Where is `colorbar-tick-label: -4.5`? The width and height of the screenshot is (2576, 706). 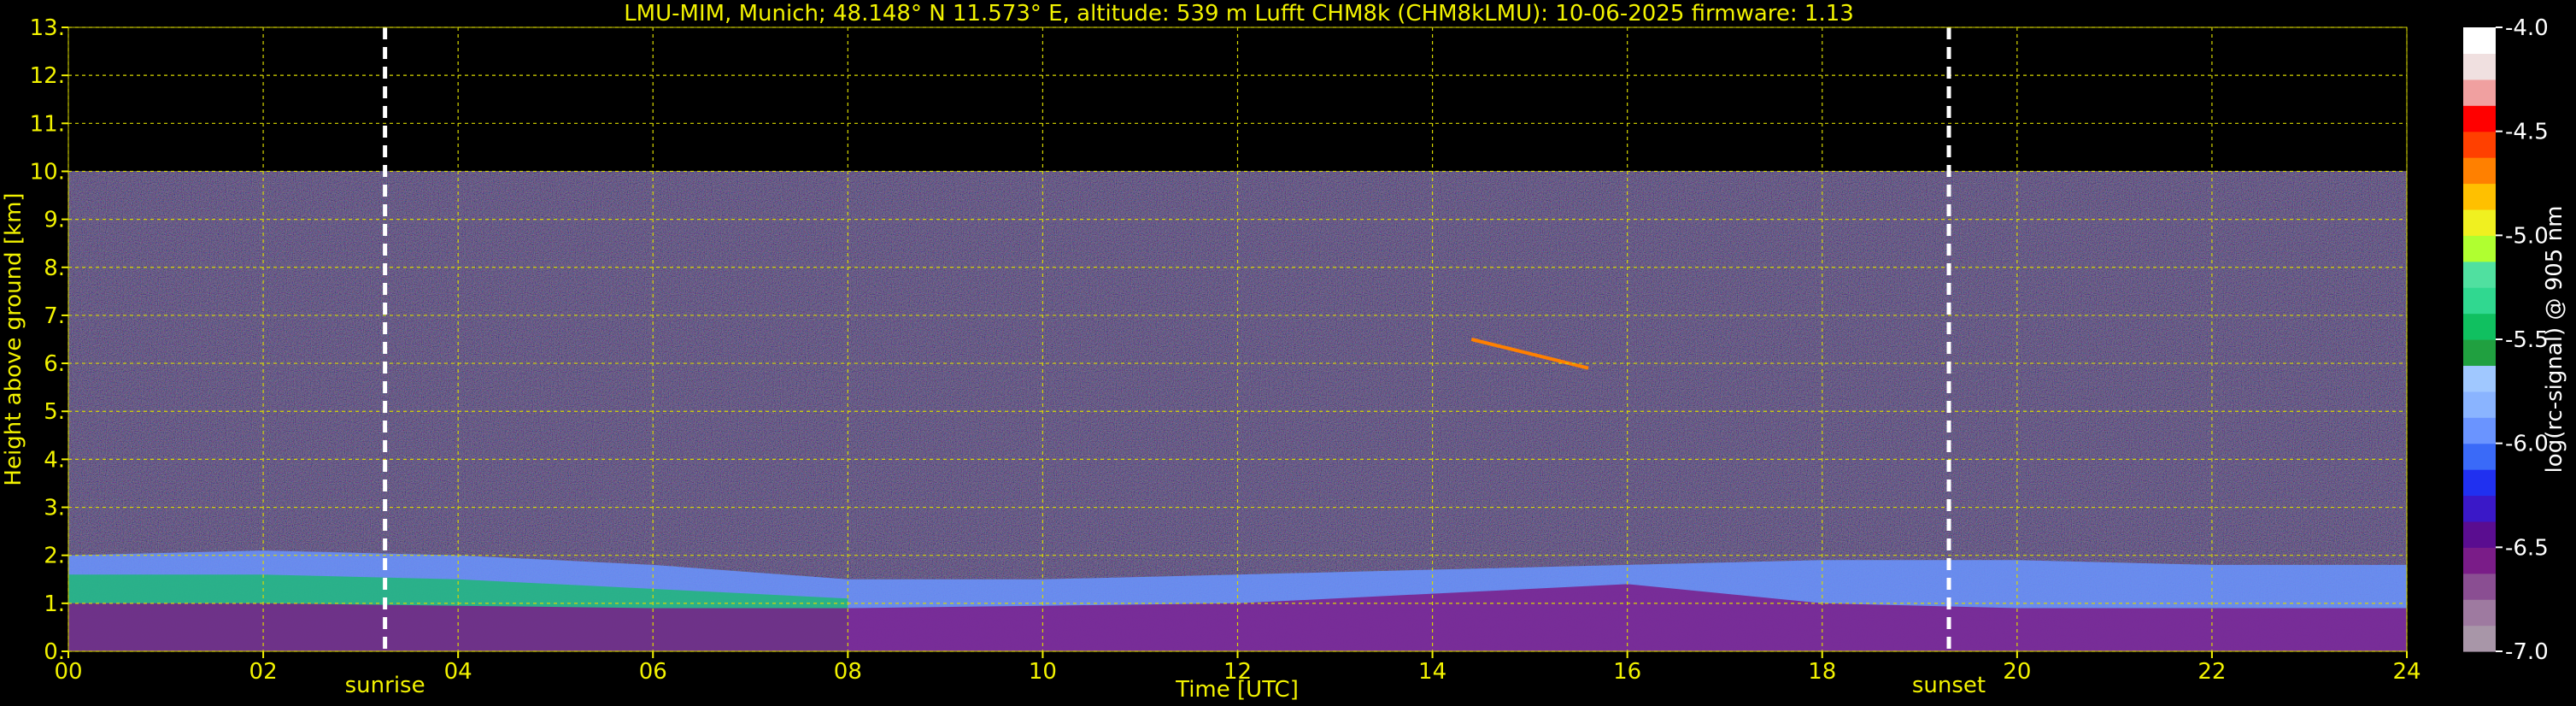 colorbar-tick-label: -4.5 is located at coordinates (2527, 132).